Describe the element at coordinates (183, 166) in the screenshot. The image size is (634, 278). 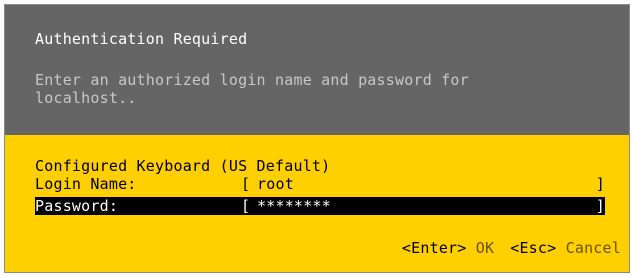
I see `keyboard-layout-label: Configured Keyboard (US Default)` at that location.